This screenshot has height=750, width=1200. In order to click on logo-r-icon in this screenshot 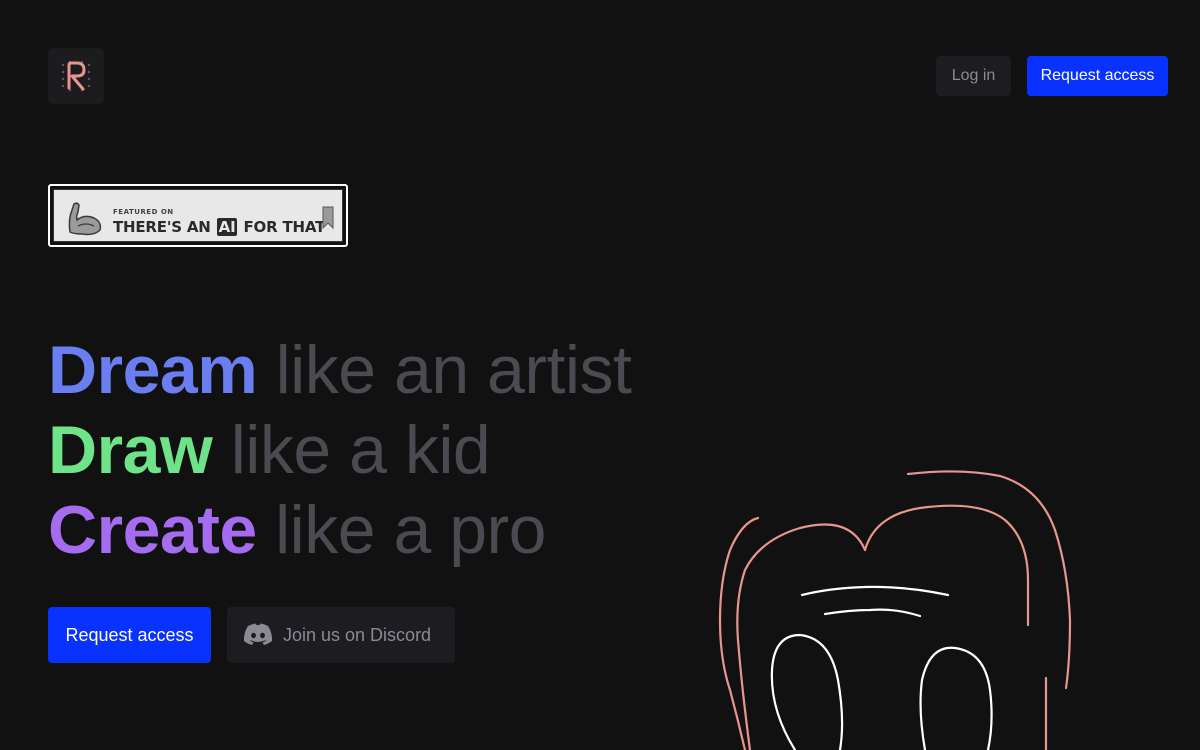, I will do `click(76, 76)`.